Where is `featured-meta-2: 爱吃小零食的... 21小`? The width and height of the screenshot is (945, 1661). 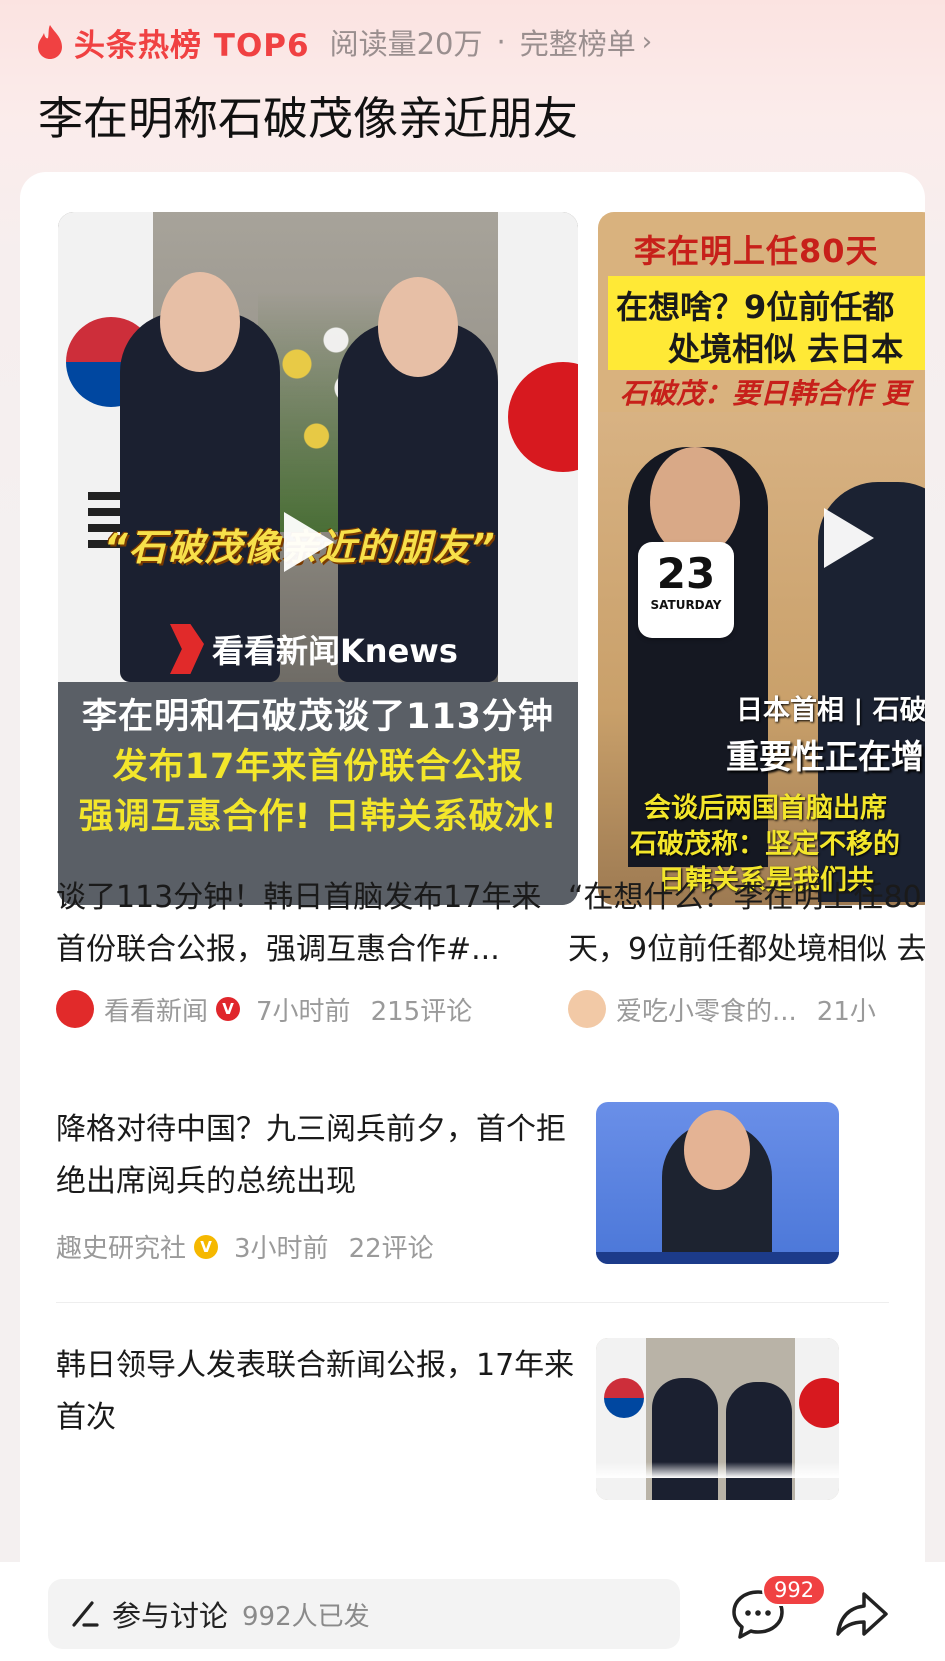
featured-meta-2: 爱吃小零食的... 21小 is located at coordinates (722, 1009).